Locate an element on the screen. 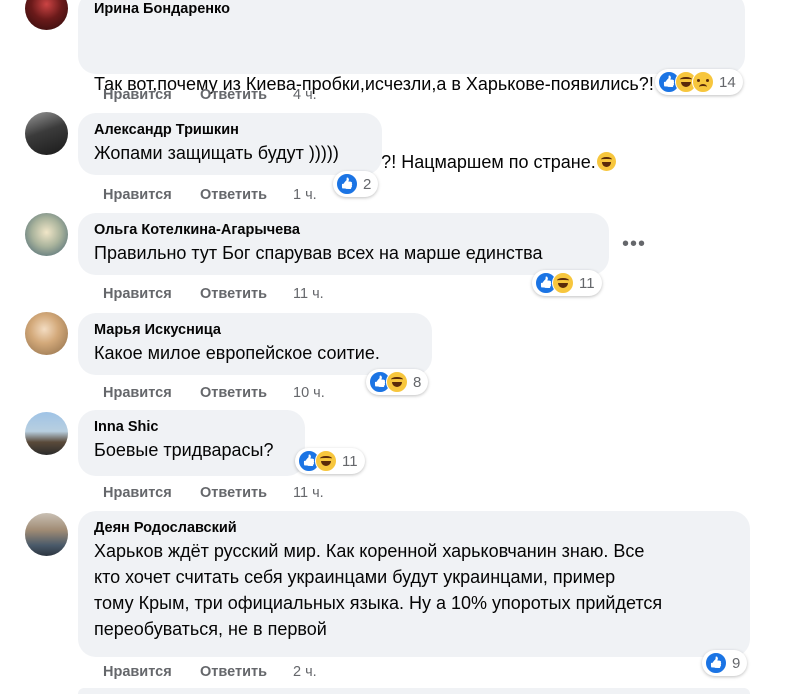 The height and width of the screenshot is (694, 800). comment-text: Какое милое европейское соитие. is located at coordinates (237, 353).